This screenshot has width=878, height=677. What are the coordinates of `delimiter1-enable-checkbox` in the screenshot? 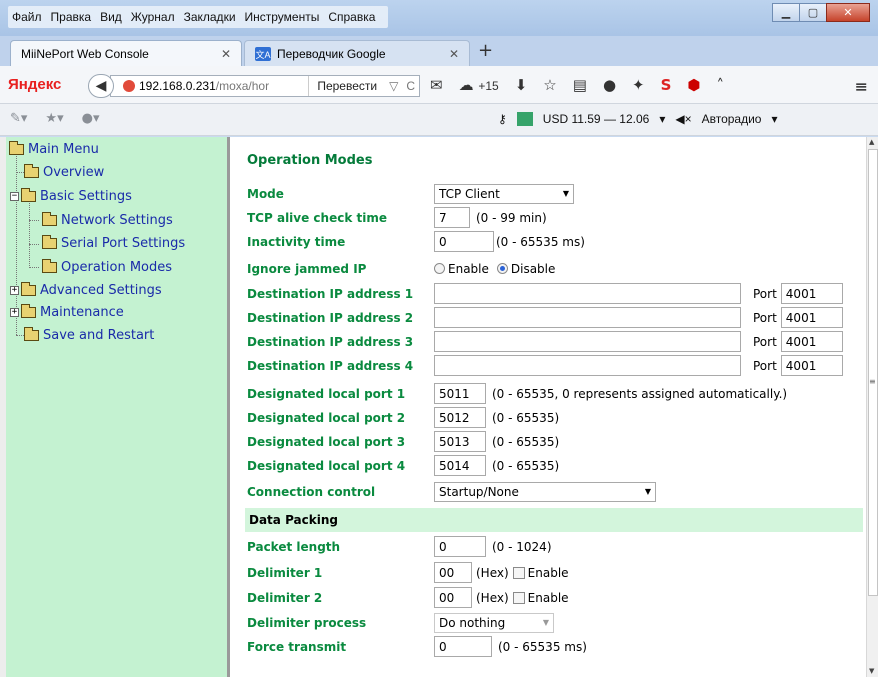 It's located at (518, 572).